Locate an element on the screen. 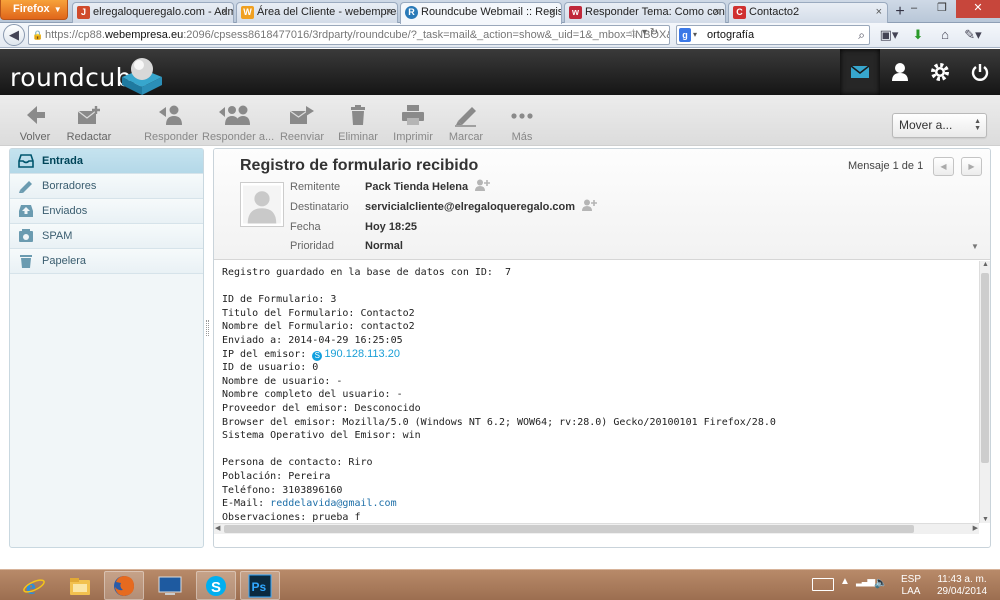 This screenshot has width=1000, height=600. back-button: Volver is located at coordinates (35, 124).